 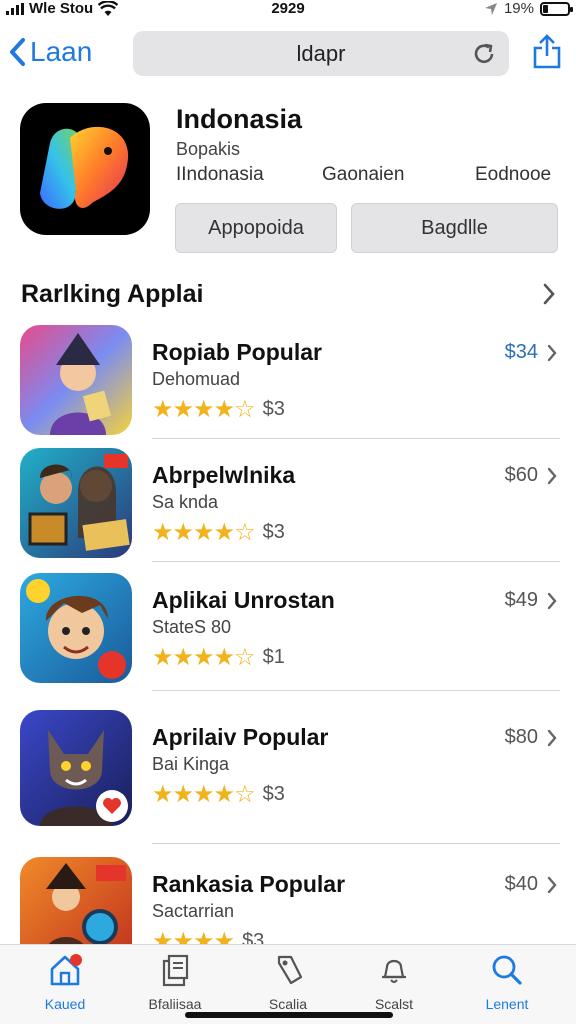 I want to click on tab-notifications: Scalst, so click(x=394, y=982).